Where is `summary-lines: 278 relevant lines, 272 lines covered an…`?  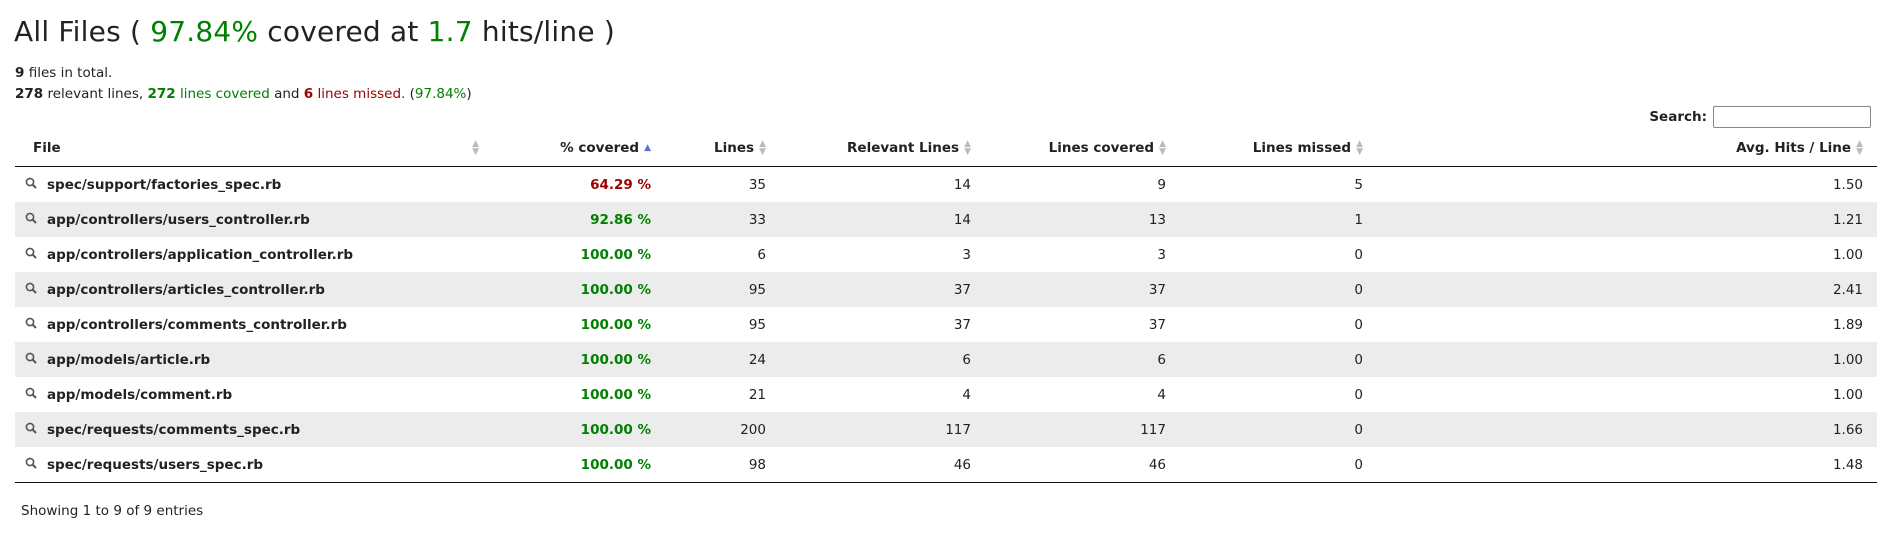 summary-lines: 278 relevant lines, 272 lines covered an… is located at coordinates (243, 94).